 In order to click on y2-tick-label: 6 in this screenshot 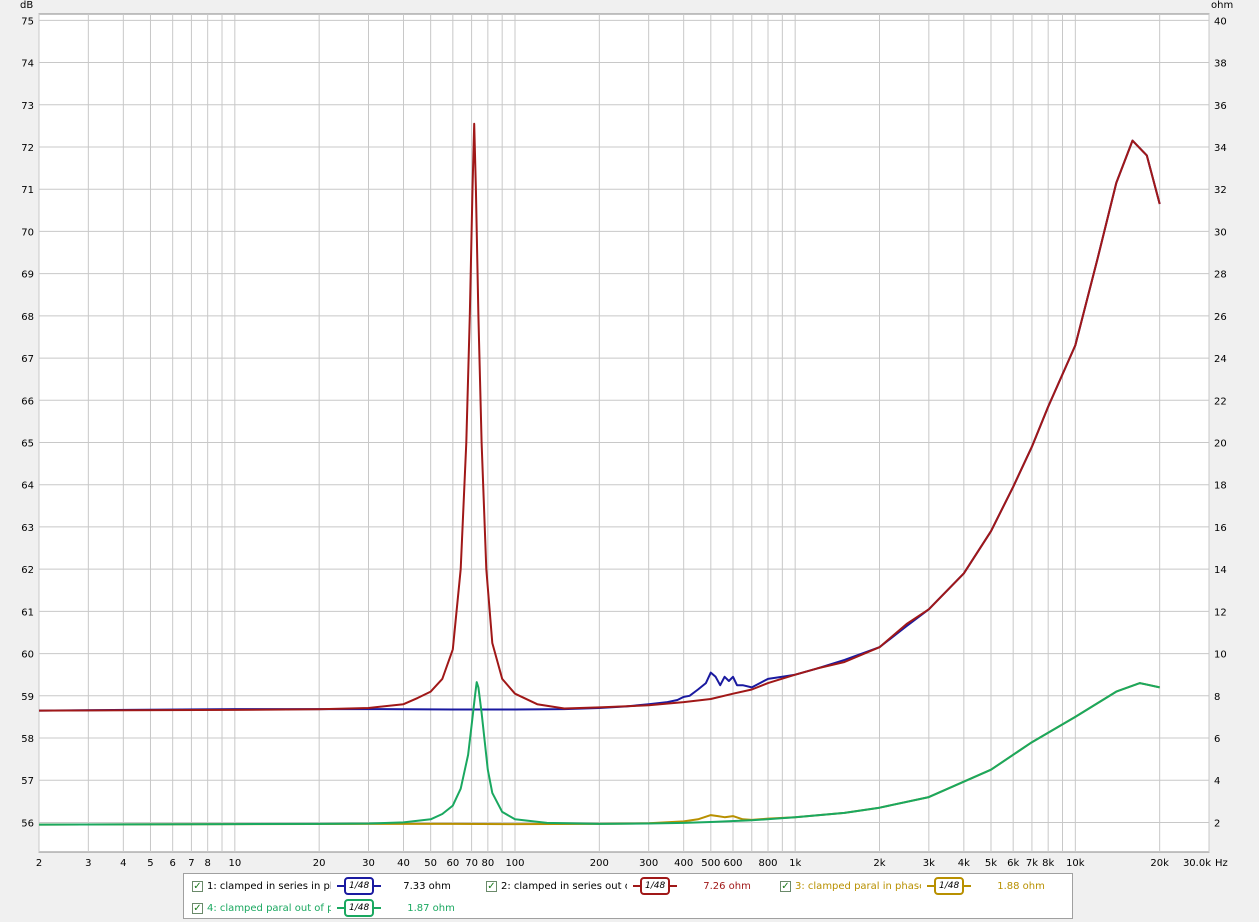, I will do `click(1217, 739)`.